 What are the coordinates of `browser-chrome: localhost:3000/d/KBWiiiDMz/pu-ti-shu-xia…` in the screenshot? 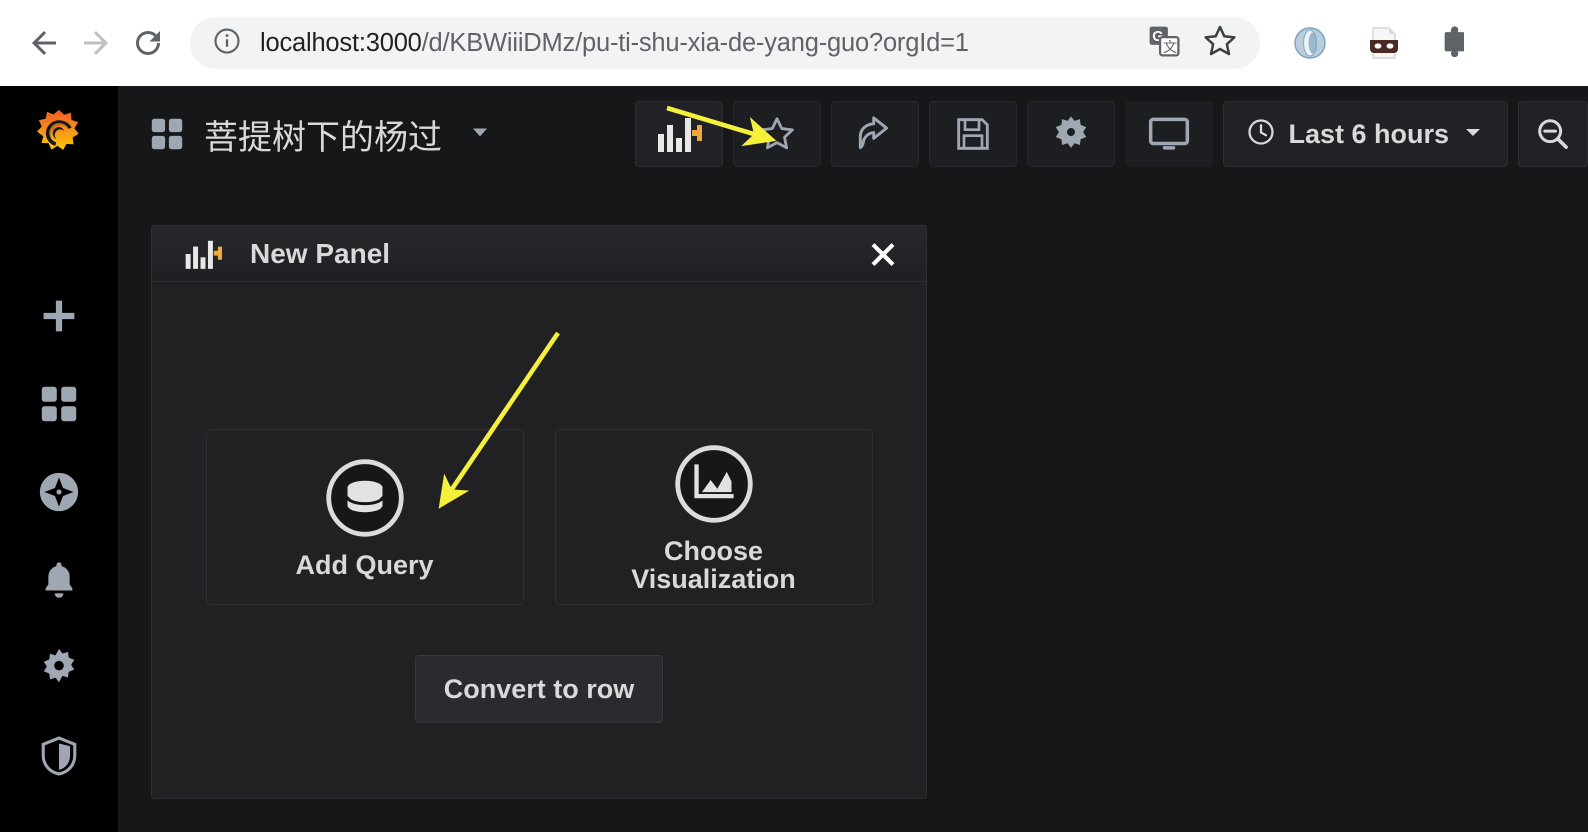 It's located at (794, 43).